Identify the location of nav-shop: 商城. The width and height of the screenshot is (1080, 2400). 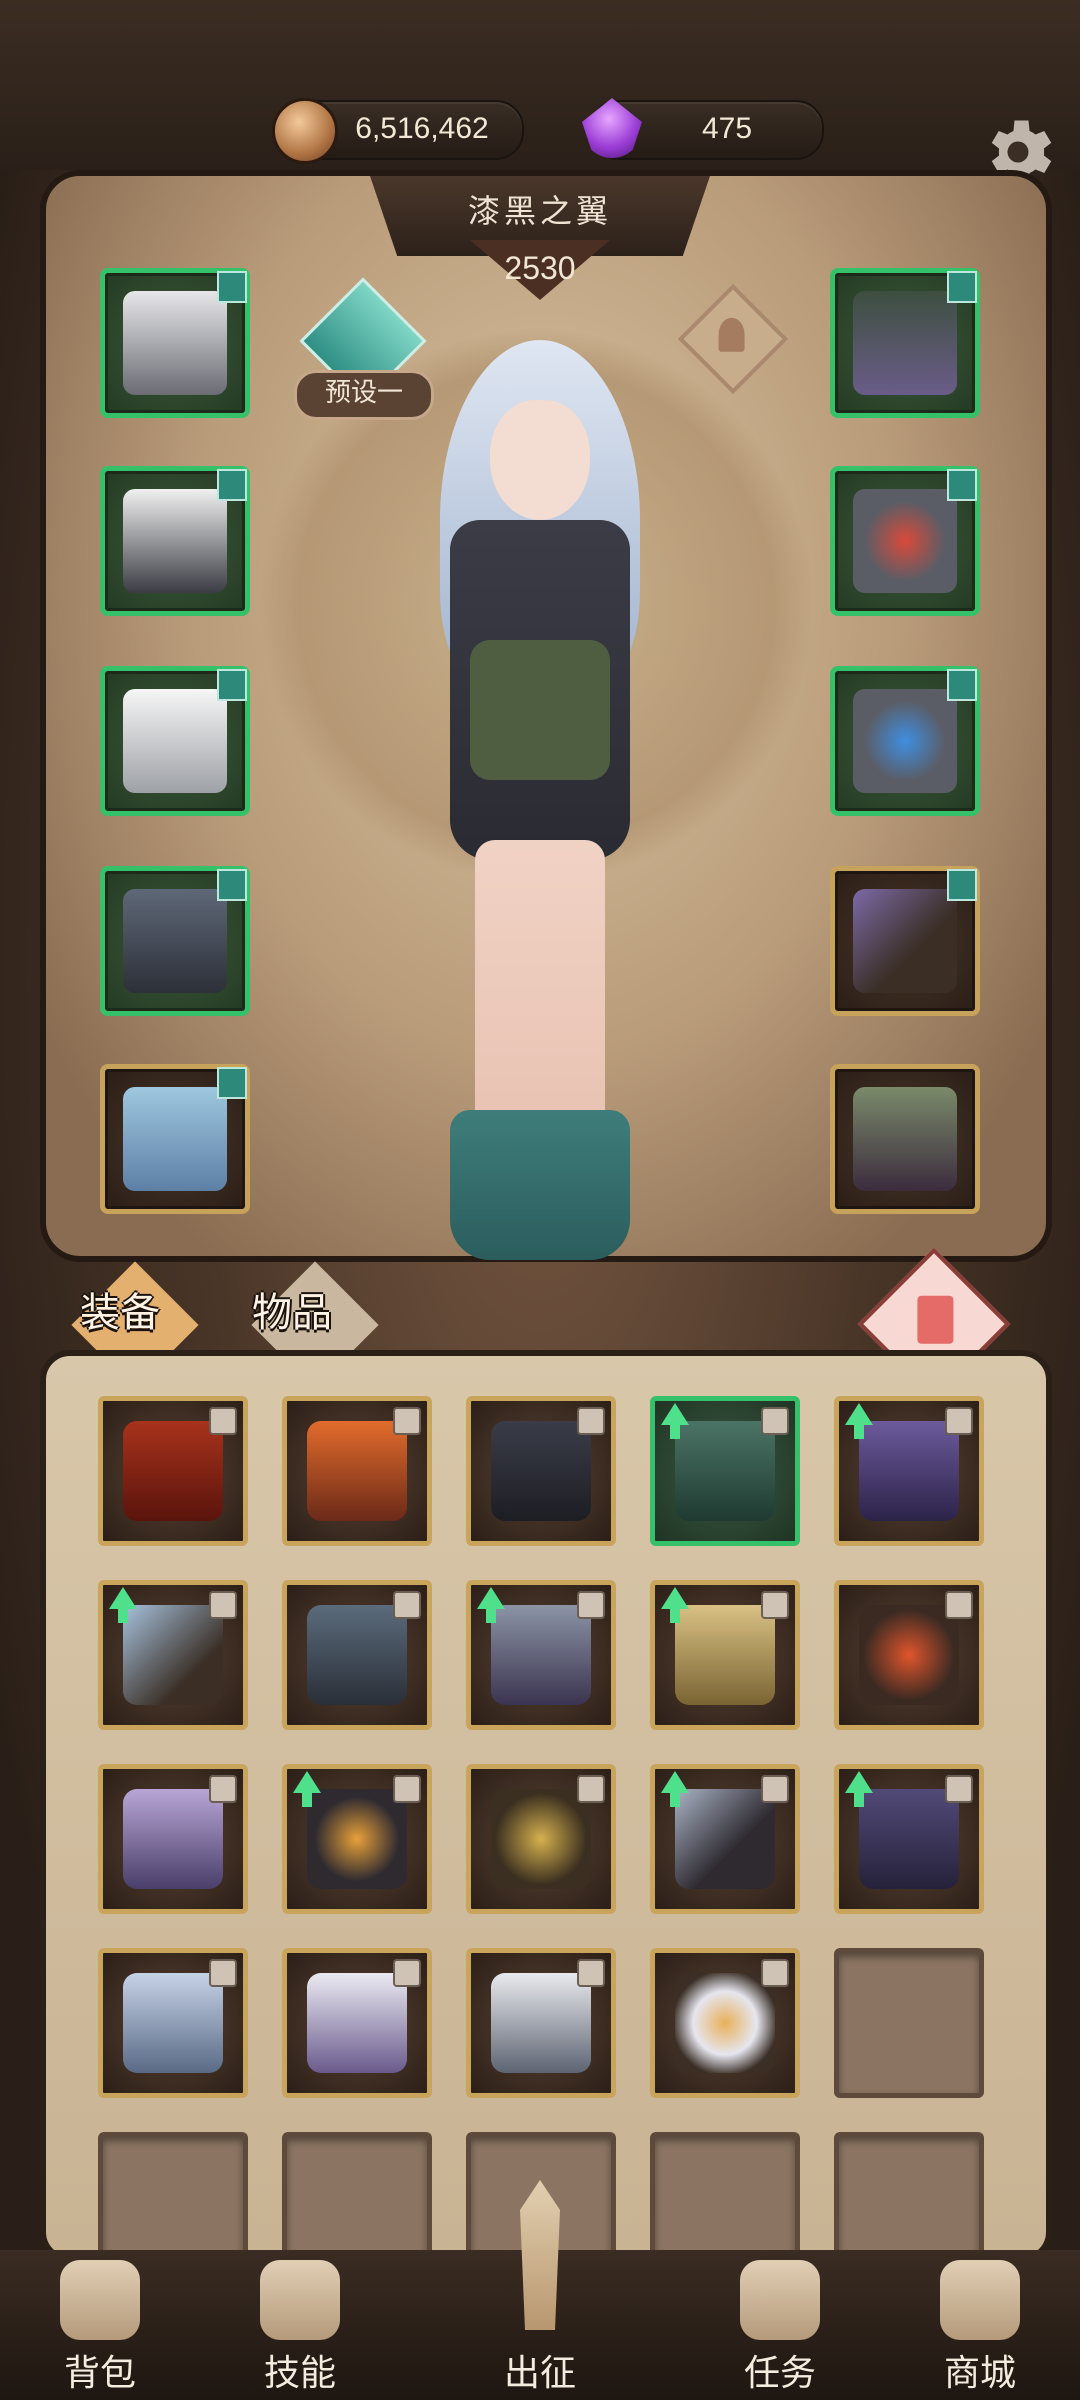
(980, 2325).